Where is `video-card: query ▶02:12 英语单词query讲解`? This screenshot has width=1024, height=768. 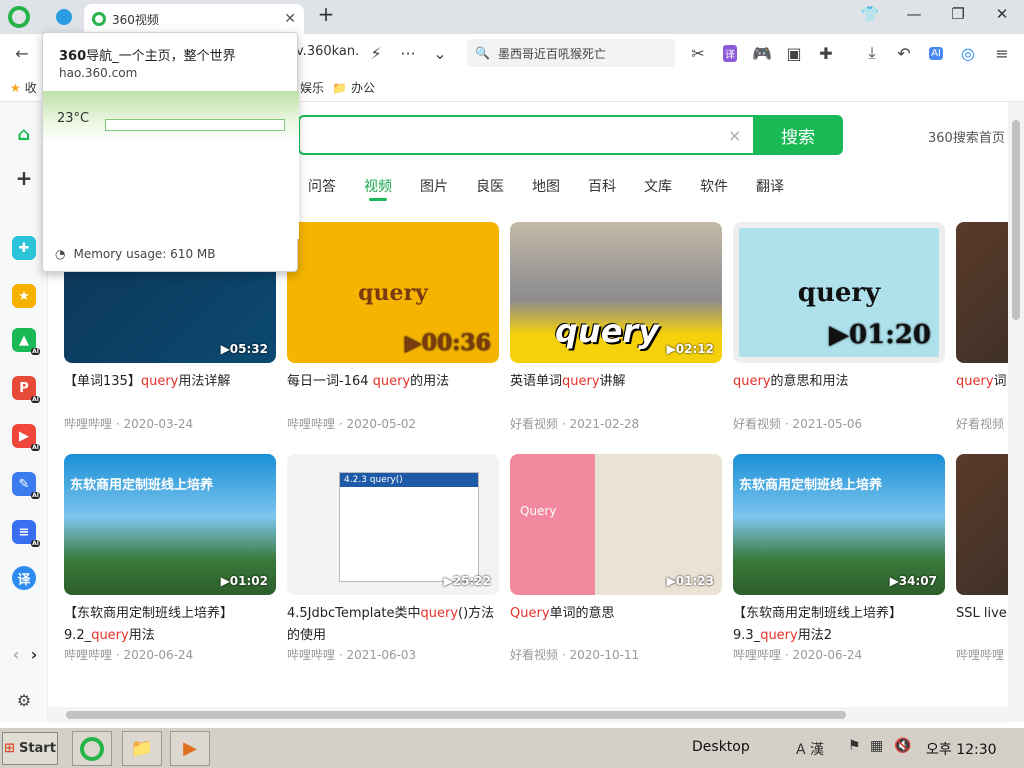
video-card: query ▶02:12 英语单词query讲解 is located at coordinates (616, 307).